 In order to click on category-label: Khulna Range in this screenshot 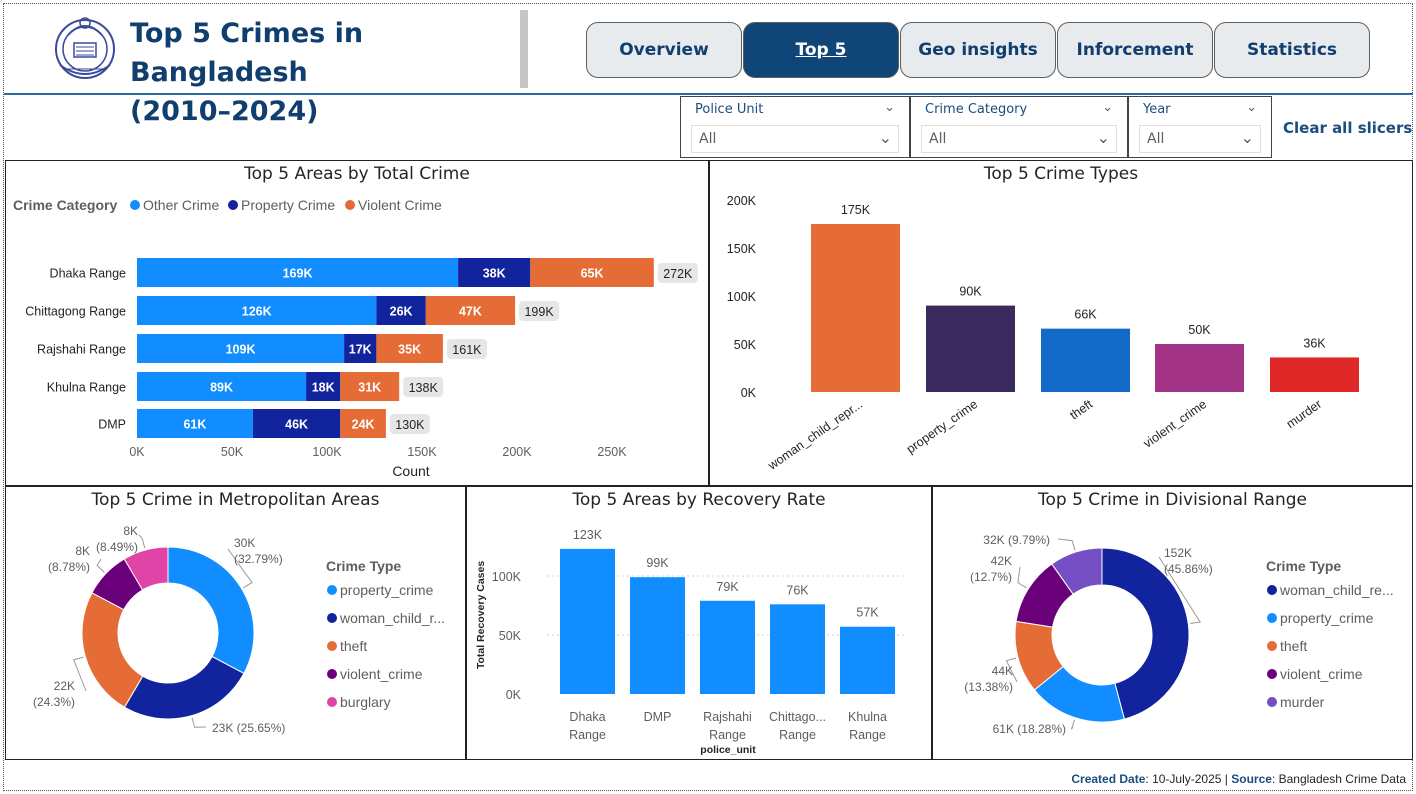, I will do `click(86, 388)`.